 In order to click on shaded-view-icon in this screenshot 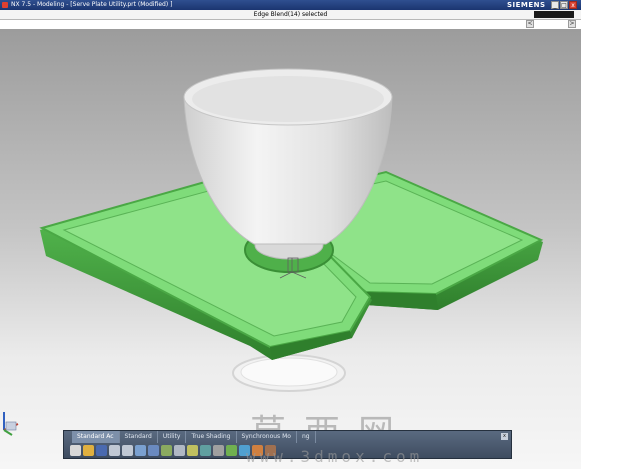, I will do `click(166, 450)`.